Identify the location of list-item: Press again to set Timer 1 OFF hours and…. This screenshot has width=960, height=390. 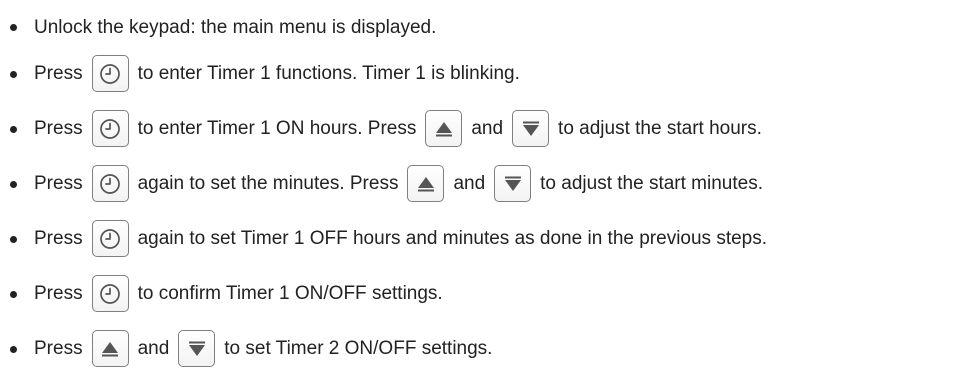
(485, 238).